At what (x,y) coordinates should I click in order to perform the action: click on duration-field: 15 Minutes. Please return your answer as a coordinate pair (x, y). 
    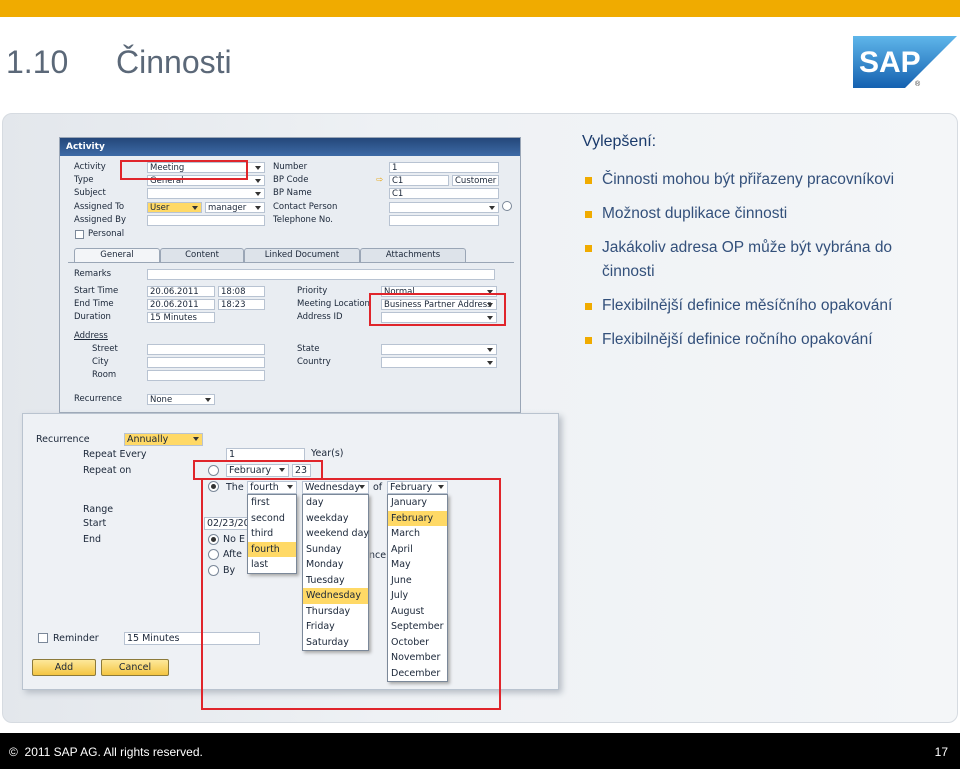
    Looking at the image, I should click on (181, 317).